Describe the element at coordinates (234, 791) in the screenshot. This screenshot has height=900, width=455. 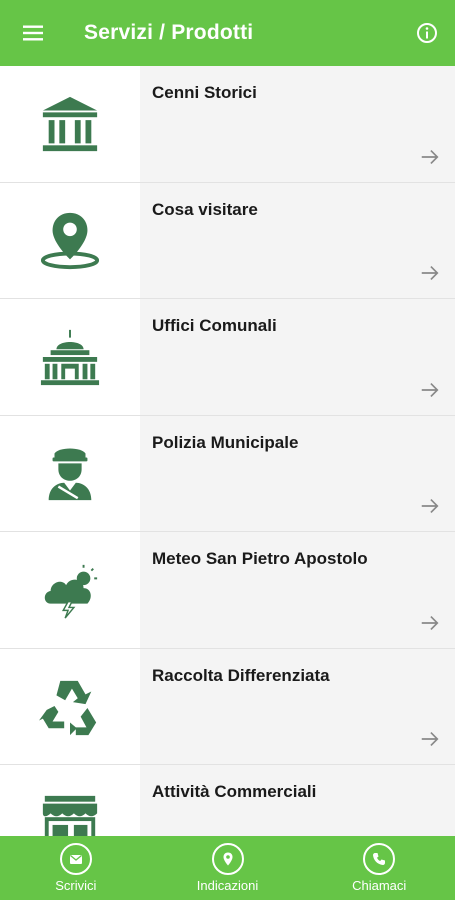
I see `list-item-title: Attività Commerciali` at that location.